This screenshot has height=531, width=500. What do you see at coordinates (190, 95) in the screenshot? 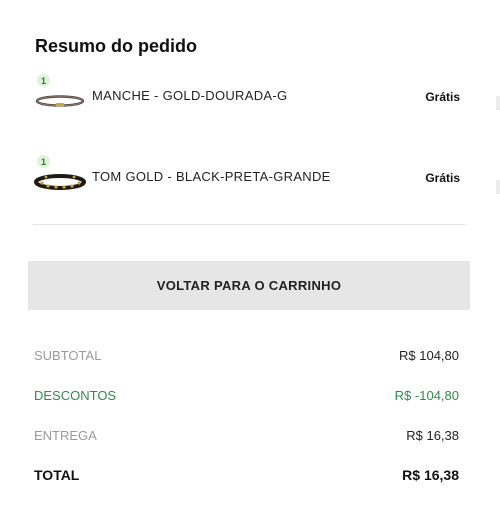
I see `item-name: MANCHE - GOLD-DOURADA-G` at bounding box center [190, 95].